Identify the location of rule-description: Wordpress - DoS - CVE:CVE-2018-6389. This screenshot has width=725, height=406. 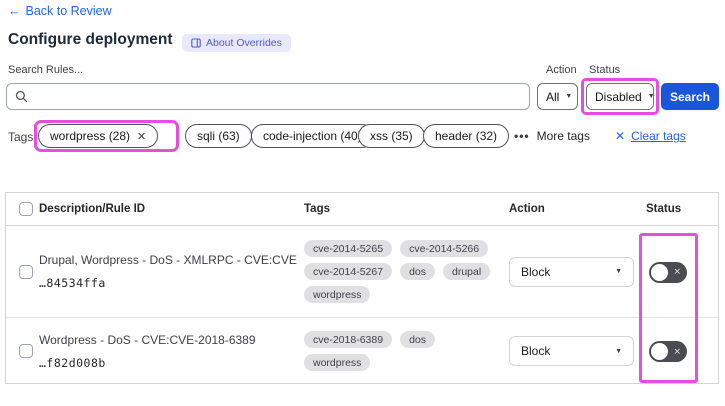
(147, 339).